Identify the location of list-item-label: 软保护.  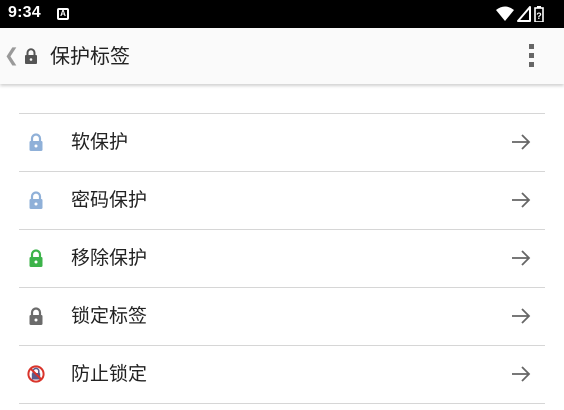
(100, 142).